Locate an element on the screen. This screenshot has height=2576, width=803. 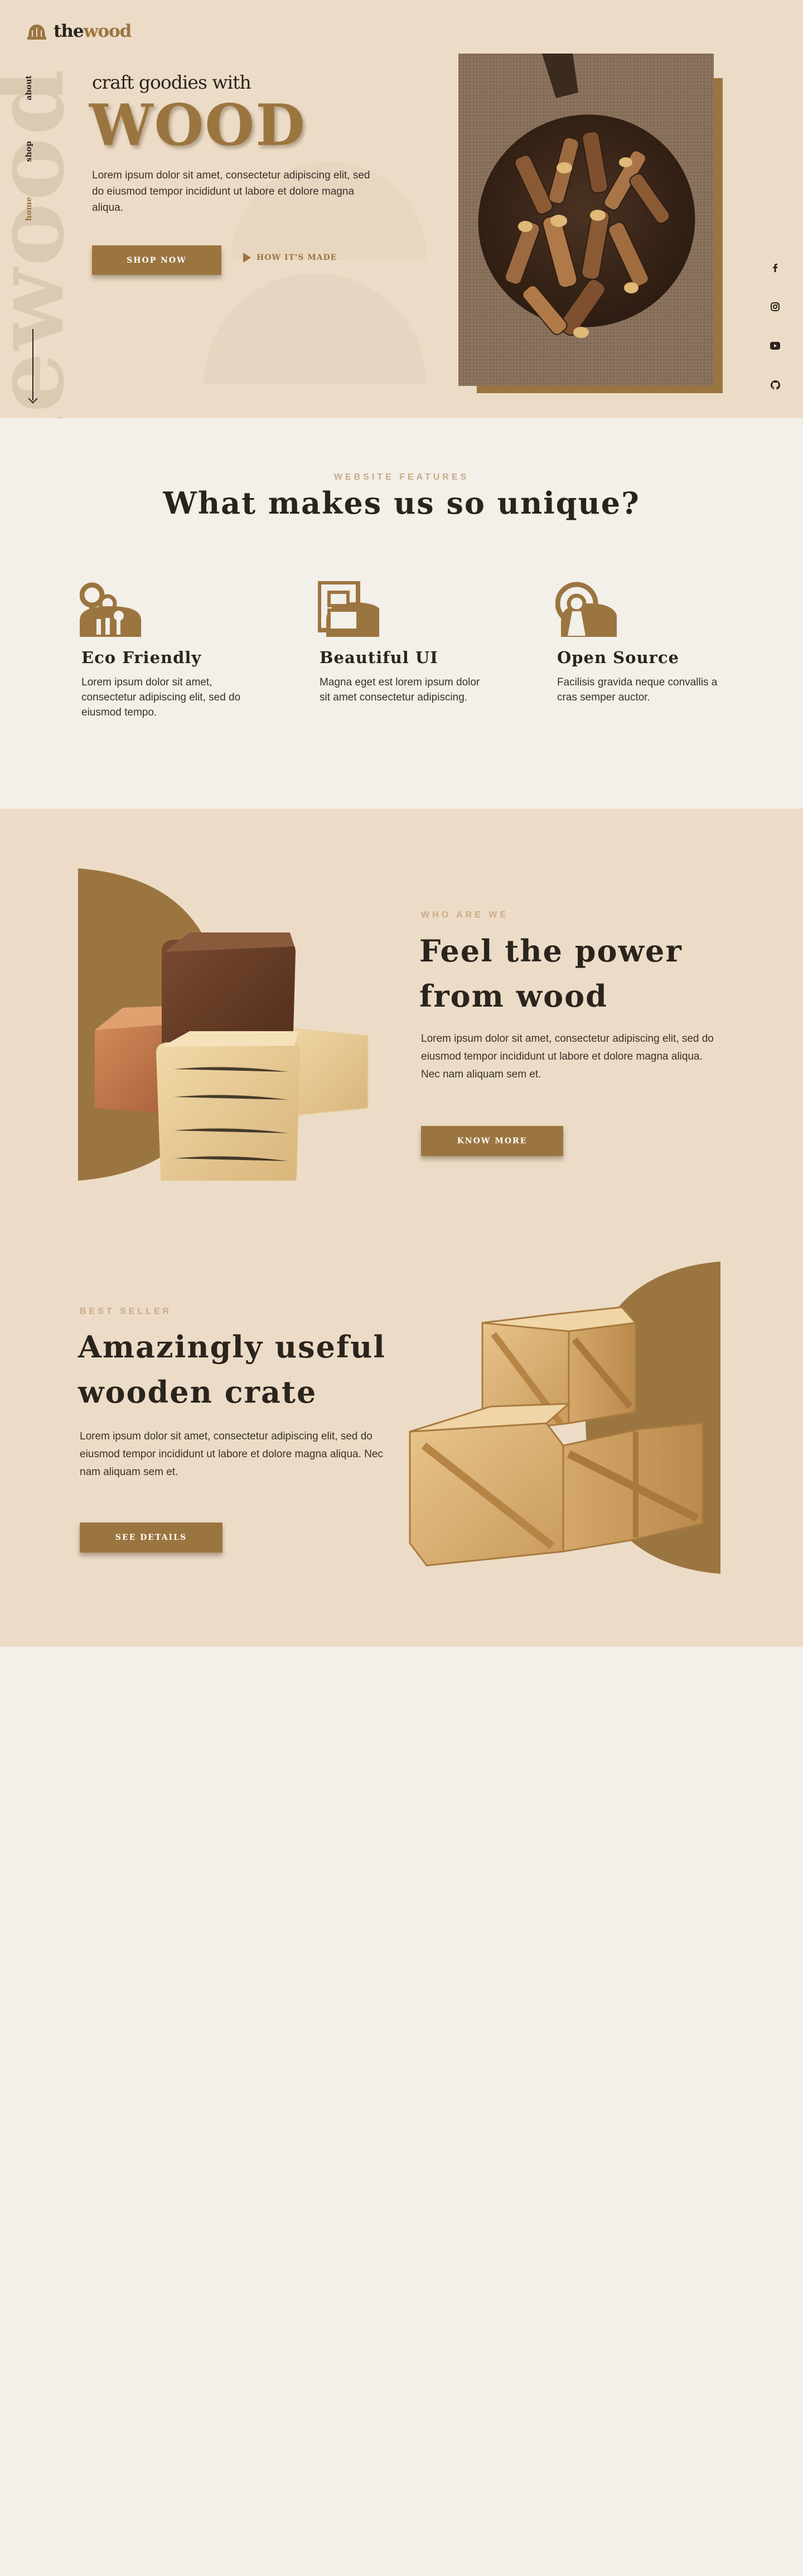
feature-title: Beautiful UI is located at coordinates (379, 657).